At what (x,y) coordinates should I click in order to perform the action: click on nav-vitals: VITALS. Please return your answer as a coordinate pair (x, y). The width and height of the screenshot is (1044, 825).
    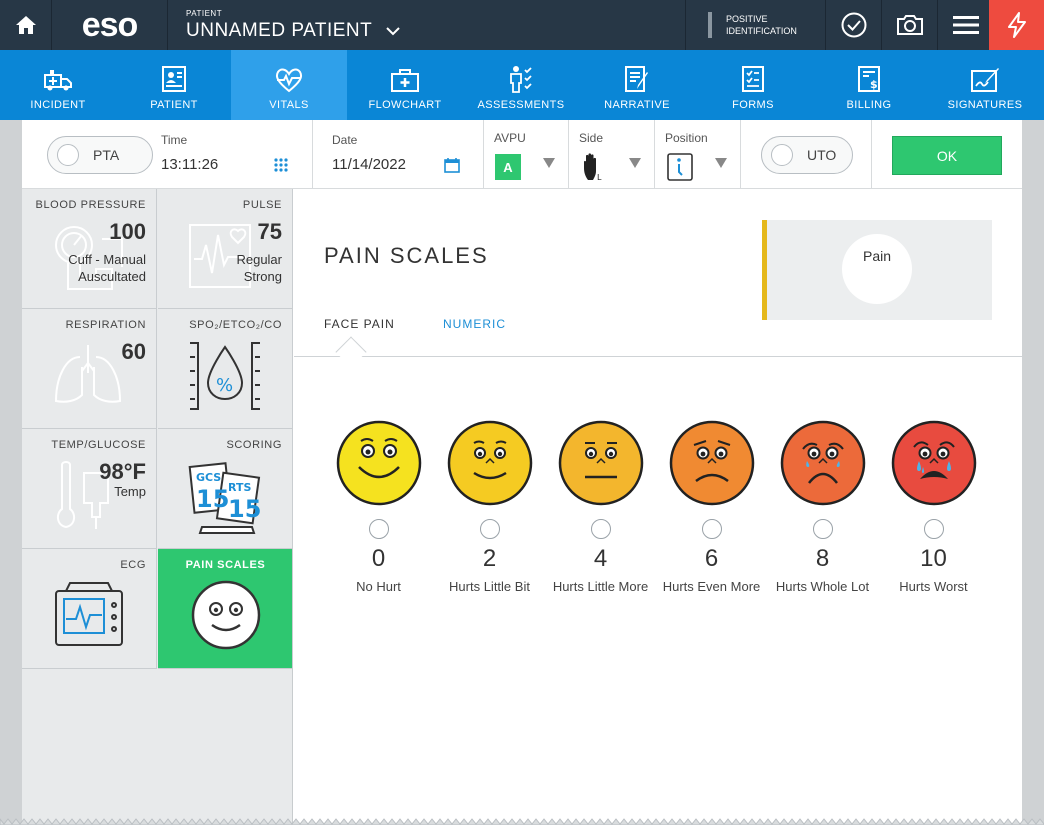
    Looking at the image, I should click on (289, 85).